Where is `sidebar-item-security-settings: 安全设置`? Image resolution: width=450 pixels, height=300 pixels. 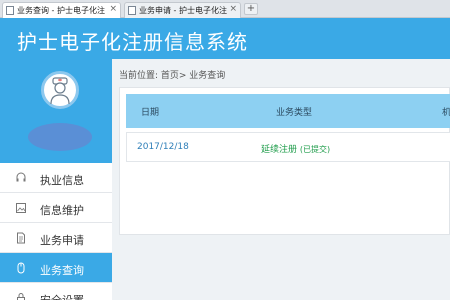
sidebar-item-security-settings: 安全设置 is located at coordinates (56, 291).